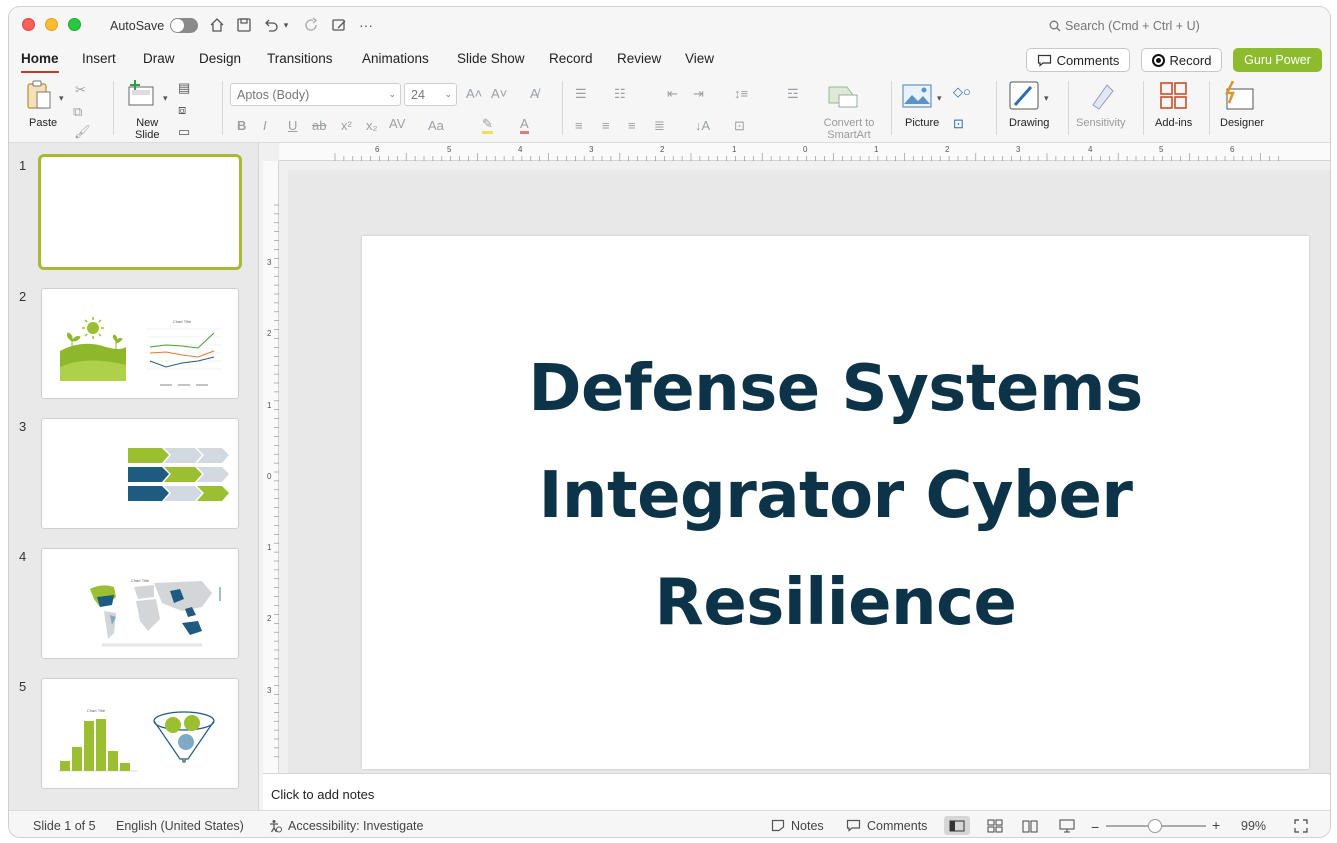  Describe the element at coordinates (1155, 826) in the screenshot. I see `zoom-slider-handle` at that location.